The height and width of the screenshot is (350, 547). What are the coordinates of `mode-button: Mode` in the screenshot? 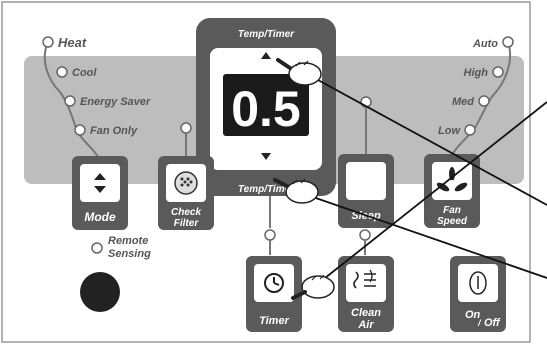 It's located at (100, 193).